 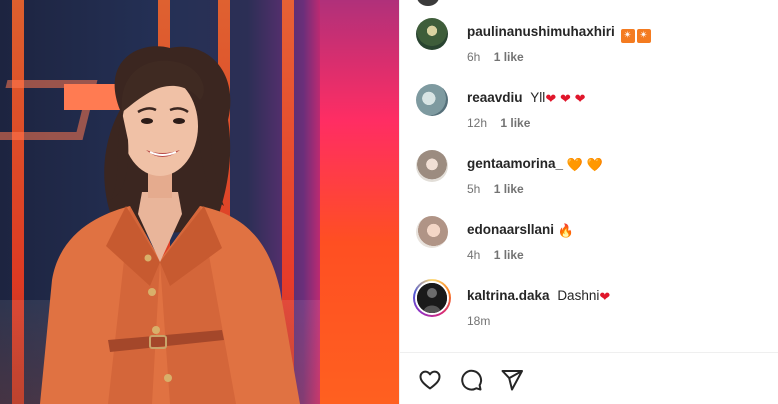 I want to click on comment-time: 18m, so click(x=478, y=321).